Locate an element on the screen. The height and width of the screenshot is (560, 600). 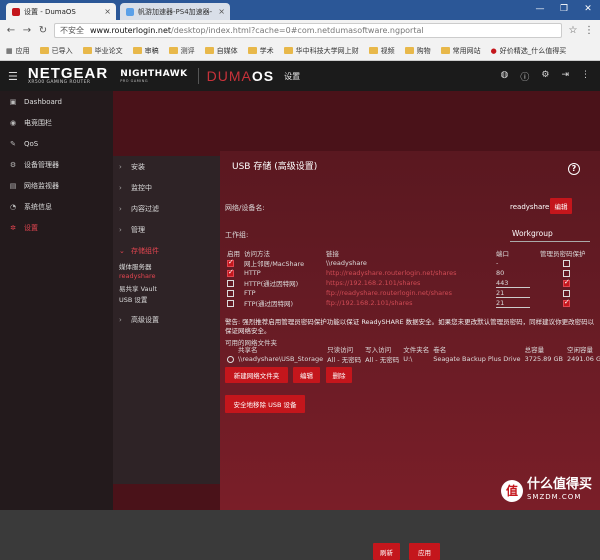
bookmark-folder: 测评 is located at coordinates (181, 51).